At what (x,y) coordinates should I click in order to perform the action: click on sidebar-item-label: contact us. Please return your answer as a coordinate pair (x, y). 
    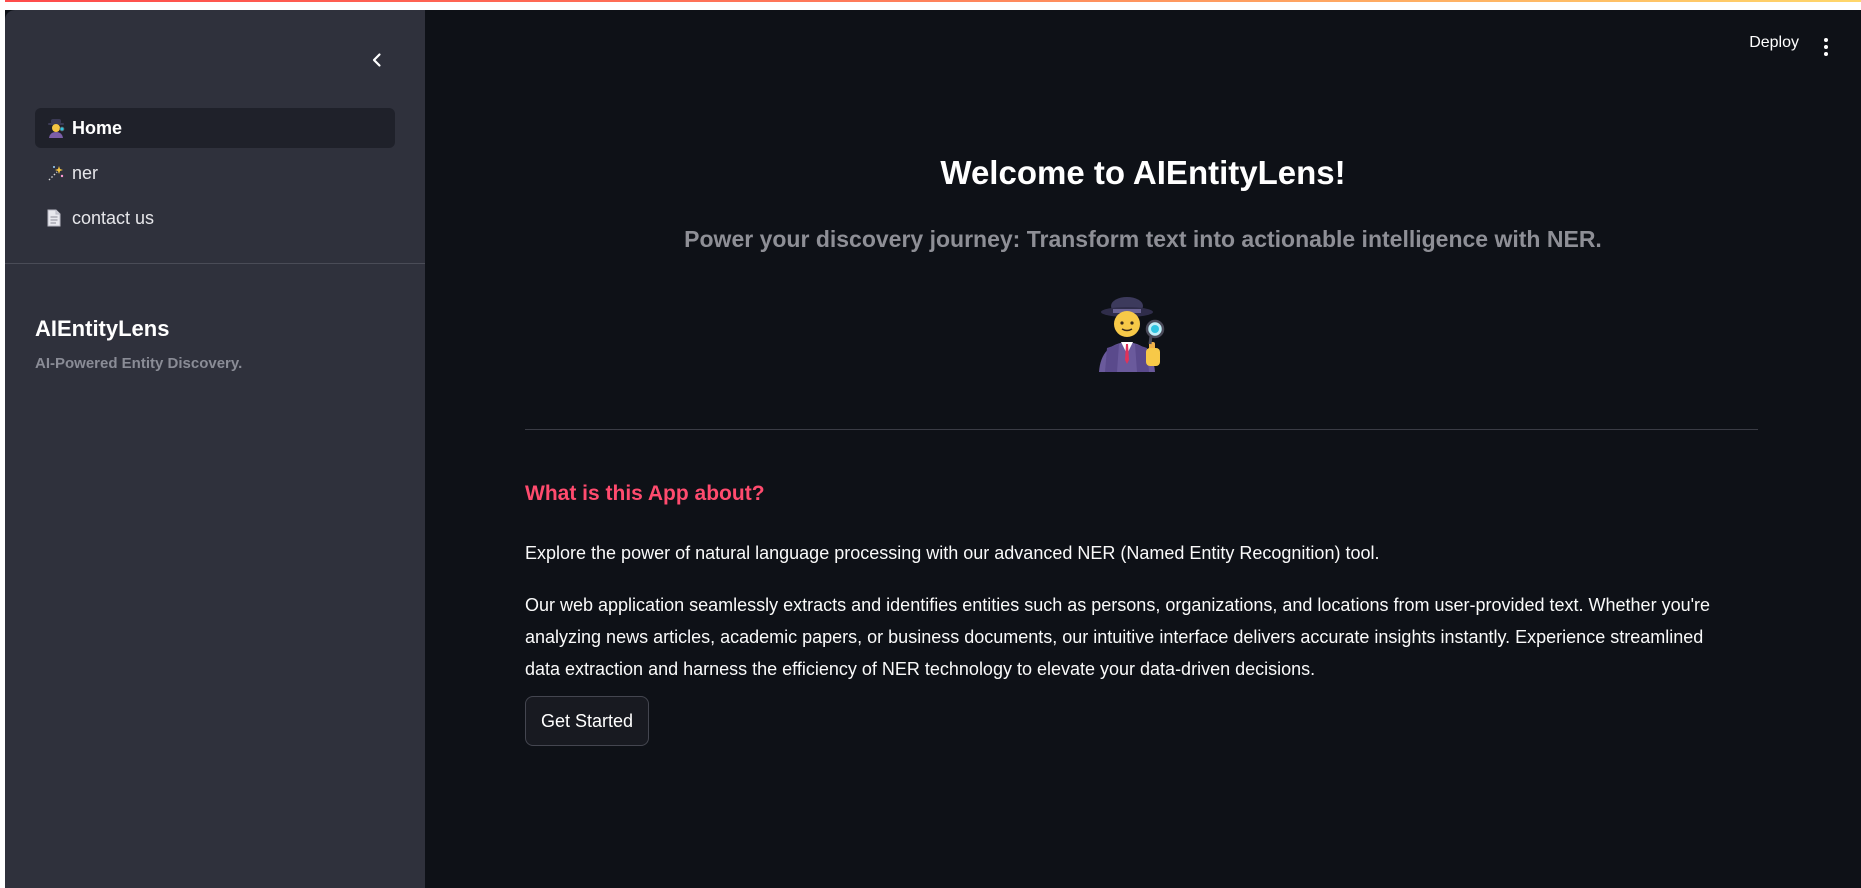
    Looking at the image, I should click on (113, 217).